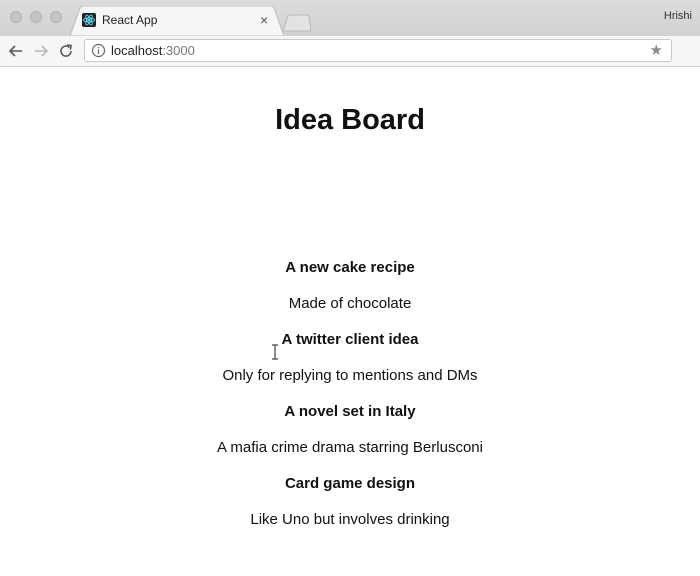 Image resolution: width=700 pixels, height=576 pixels. I want to click on idea-body: Like Uno but involves drinking, so click(350, 519).